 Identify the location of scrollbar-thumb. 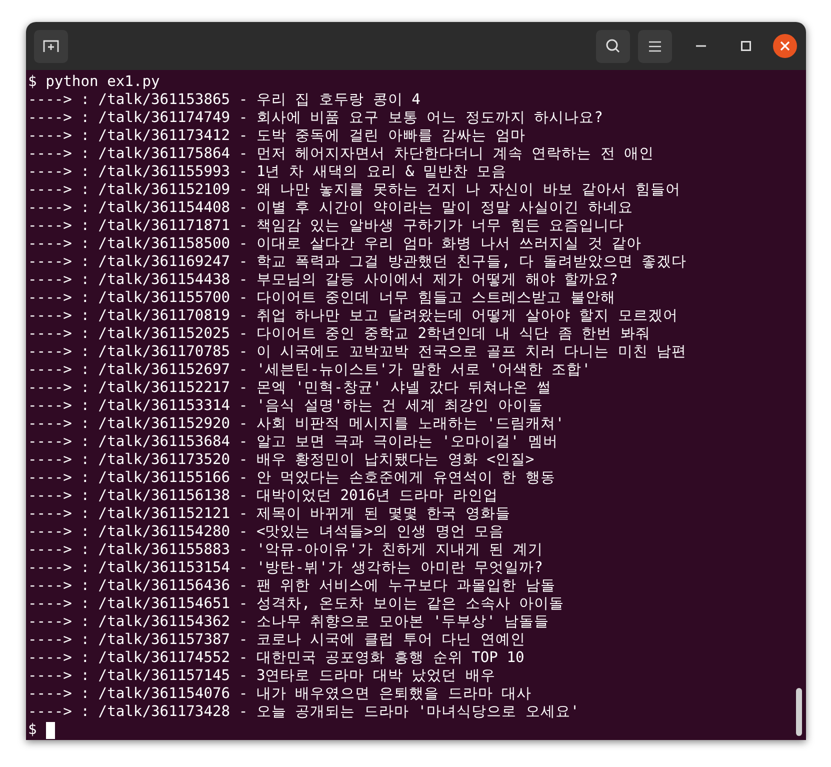
(799, 712).